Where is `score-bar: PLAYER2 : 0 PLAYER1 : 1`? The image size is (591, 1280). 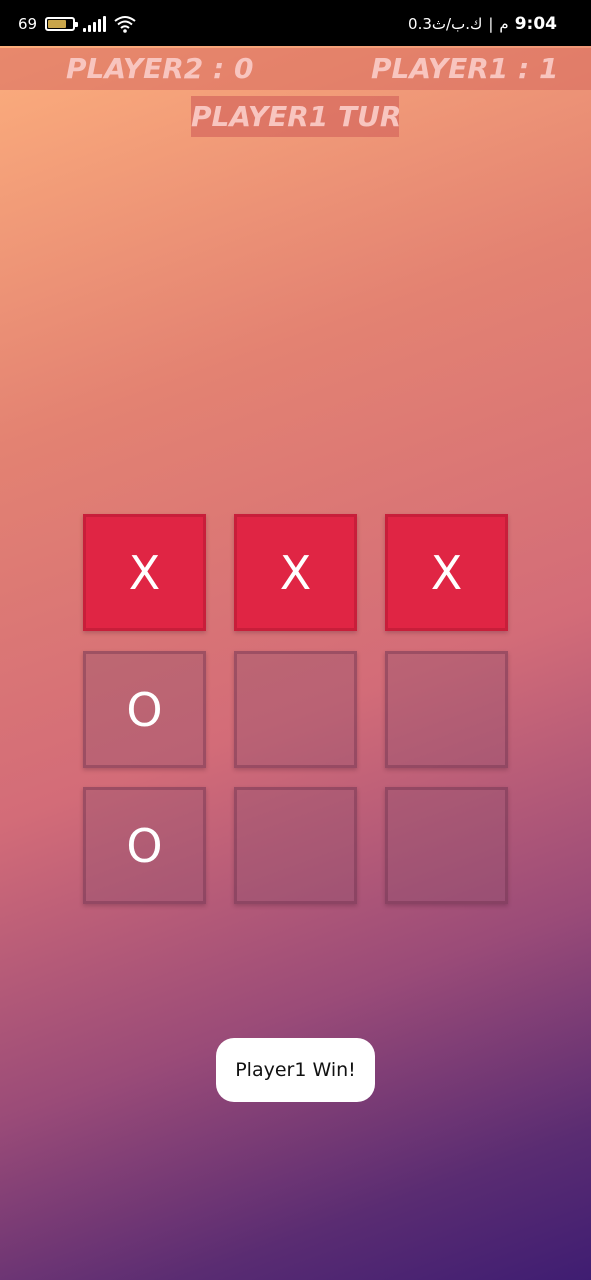
score-bar: PLAYER2 : 0 PLAYER1 : 1 is located at coordinates (295, 69).